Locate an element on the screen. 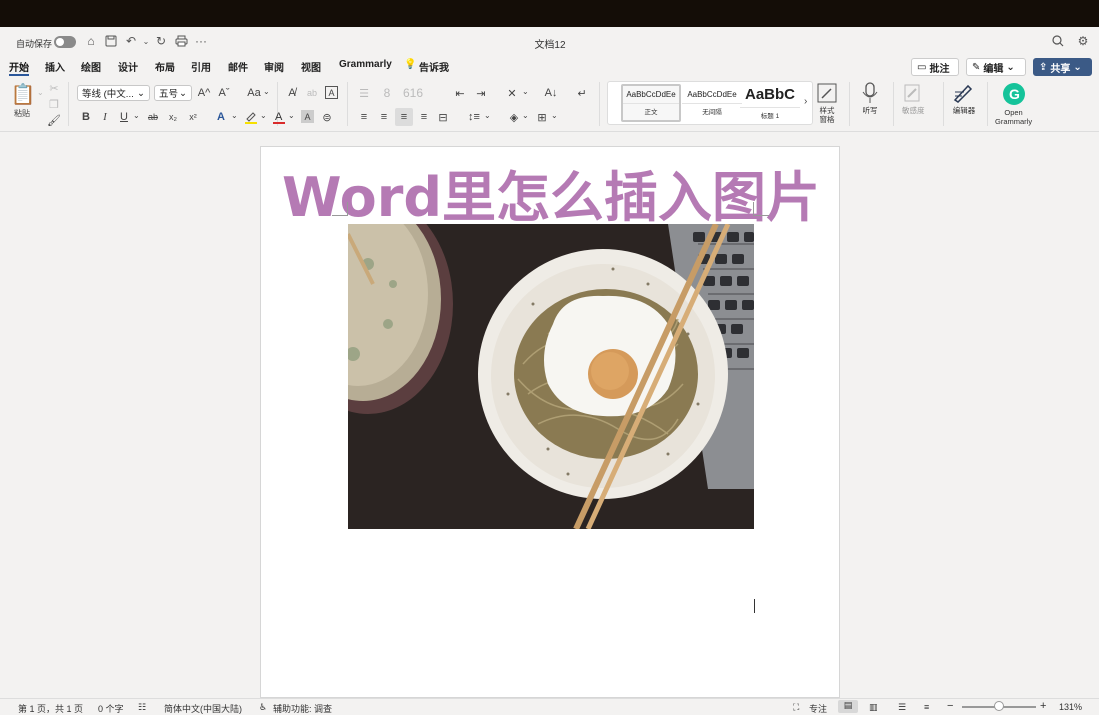  borders-icon: ⊞ is located at coordinates (542, 117).